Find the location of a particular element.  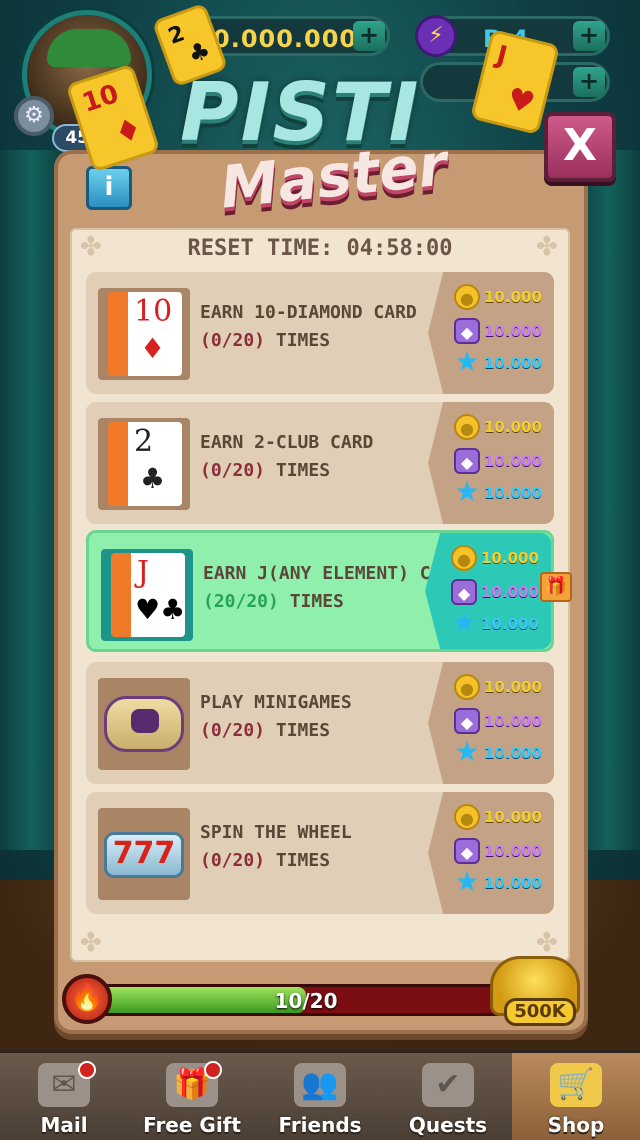

progress-text: 10/20 is located at coordinates (306, 1001).